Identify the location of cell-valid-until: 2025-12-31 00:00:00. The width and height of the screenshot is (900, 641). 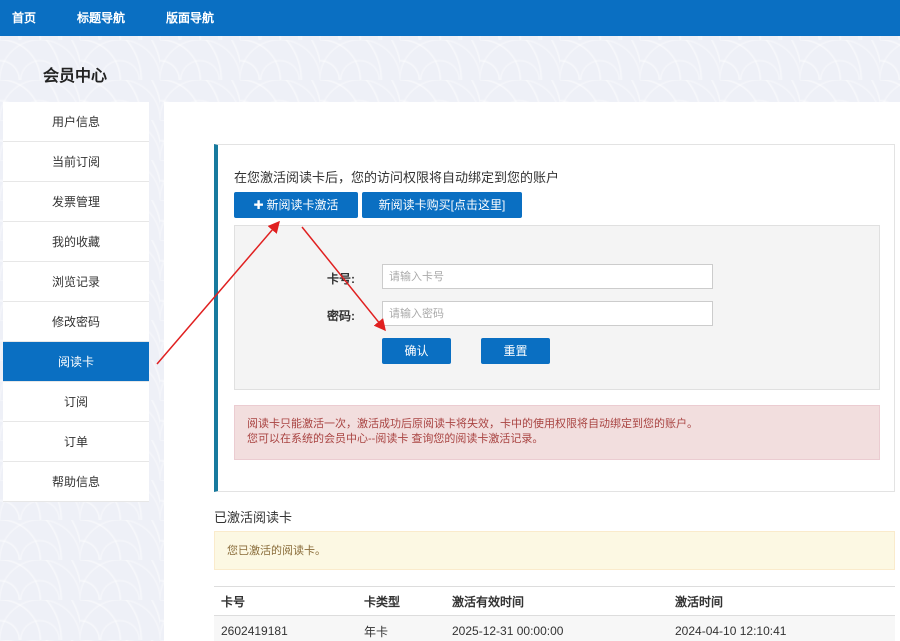
(556, 628).